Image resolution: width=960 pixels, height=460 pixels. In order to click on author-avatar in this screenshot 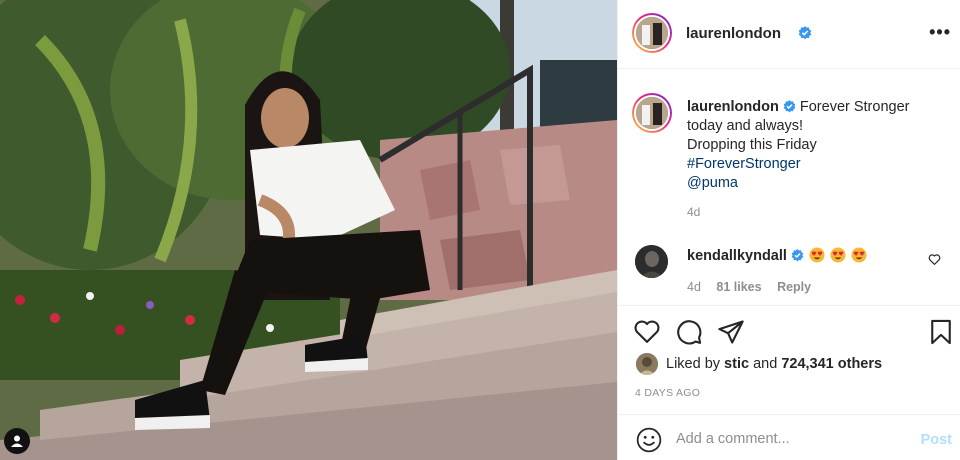, I will do `click(652, 33)`.